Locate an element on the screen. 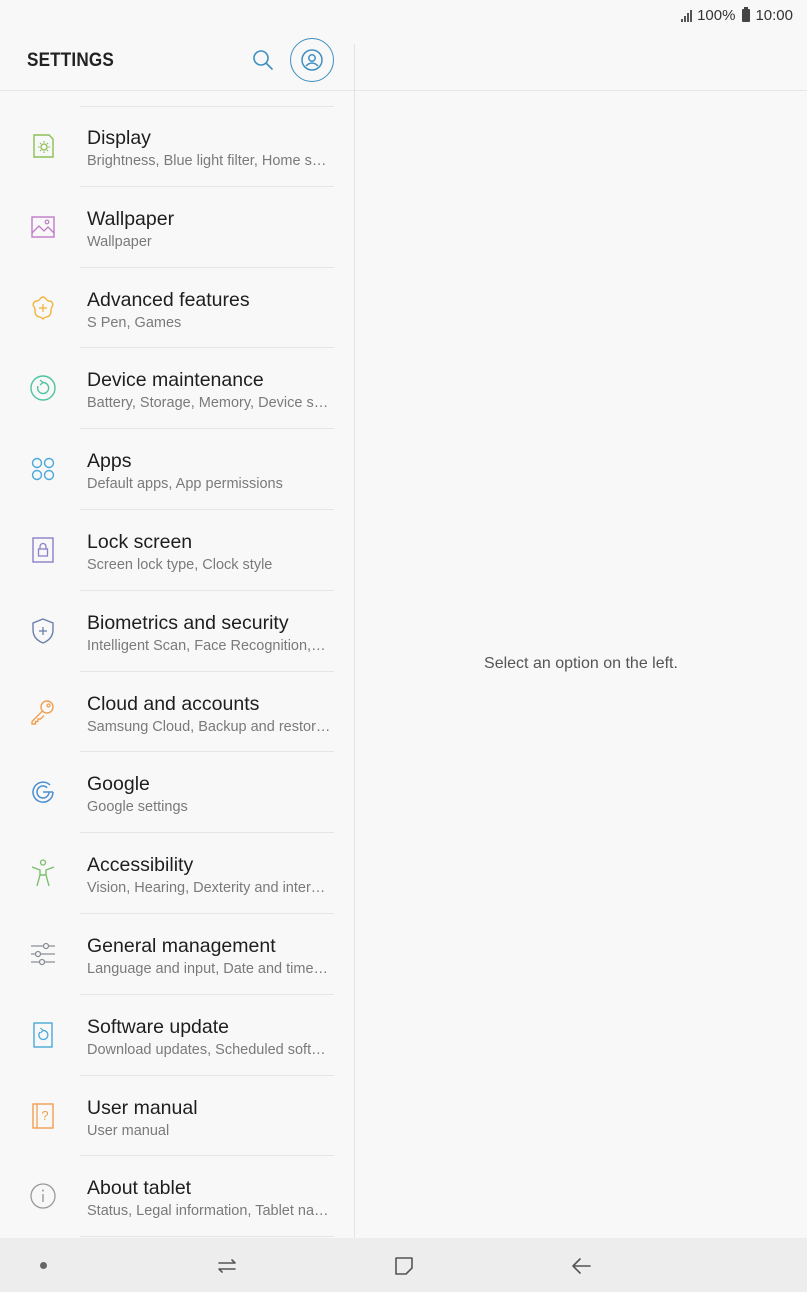 The image size is (807, 1292). item-label: Device maintenance is located at coordinates (175, 380).